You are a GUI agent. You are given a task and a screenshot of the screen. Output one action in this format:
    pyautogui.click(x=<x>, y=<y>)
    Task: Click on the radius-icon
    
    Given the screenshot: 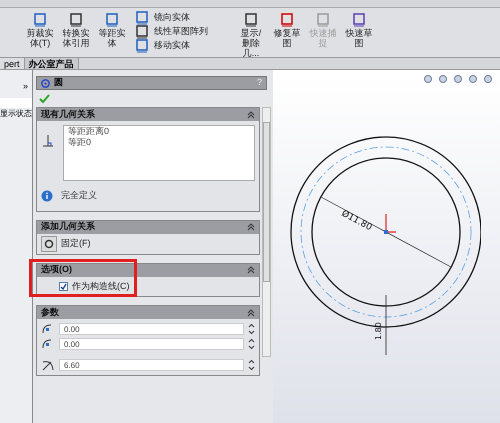 What is the action you would take?
    pyautogui.click(x=48, y=365)
    